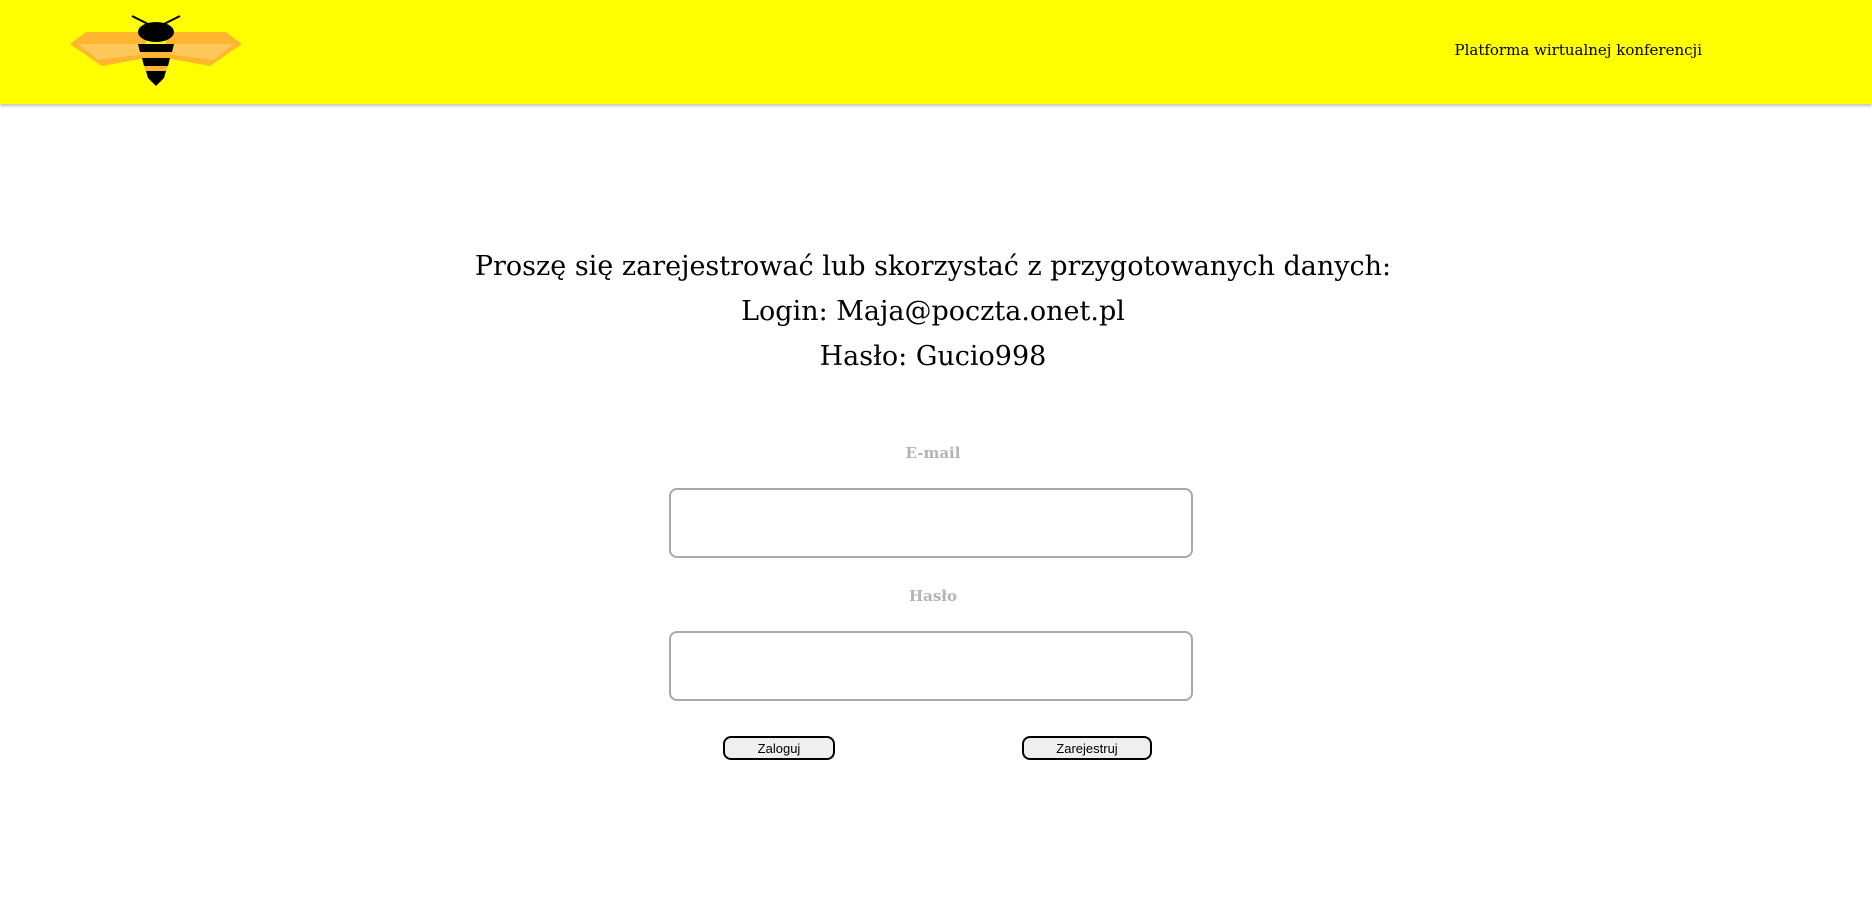 Image resolution: width=1872 pixels, height=906 pixels. Describe the element at coordinates (1578, 50) in the screenshot. I see `header-title: Platforma wirtualnej konferencji` at that location.